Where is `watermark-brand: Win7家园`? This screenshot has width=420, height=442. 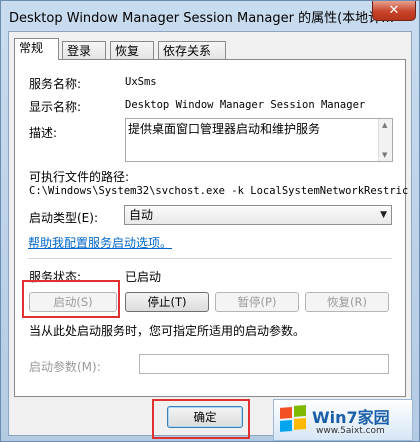 watermark-brand: Win7家园 is located at coordinates (351, 417).